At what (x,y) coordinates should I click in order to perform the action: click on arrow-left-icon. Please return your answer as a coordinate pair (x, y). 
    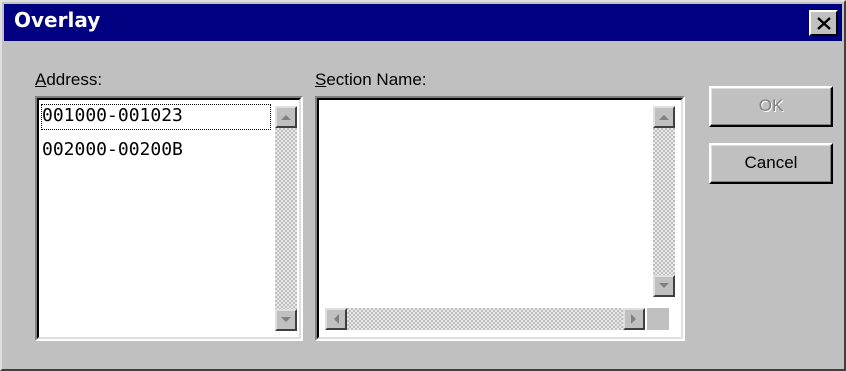
    Looking at the image, I should click on (336, 319).